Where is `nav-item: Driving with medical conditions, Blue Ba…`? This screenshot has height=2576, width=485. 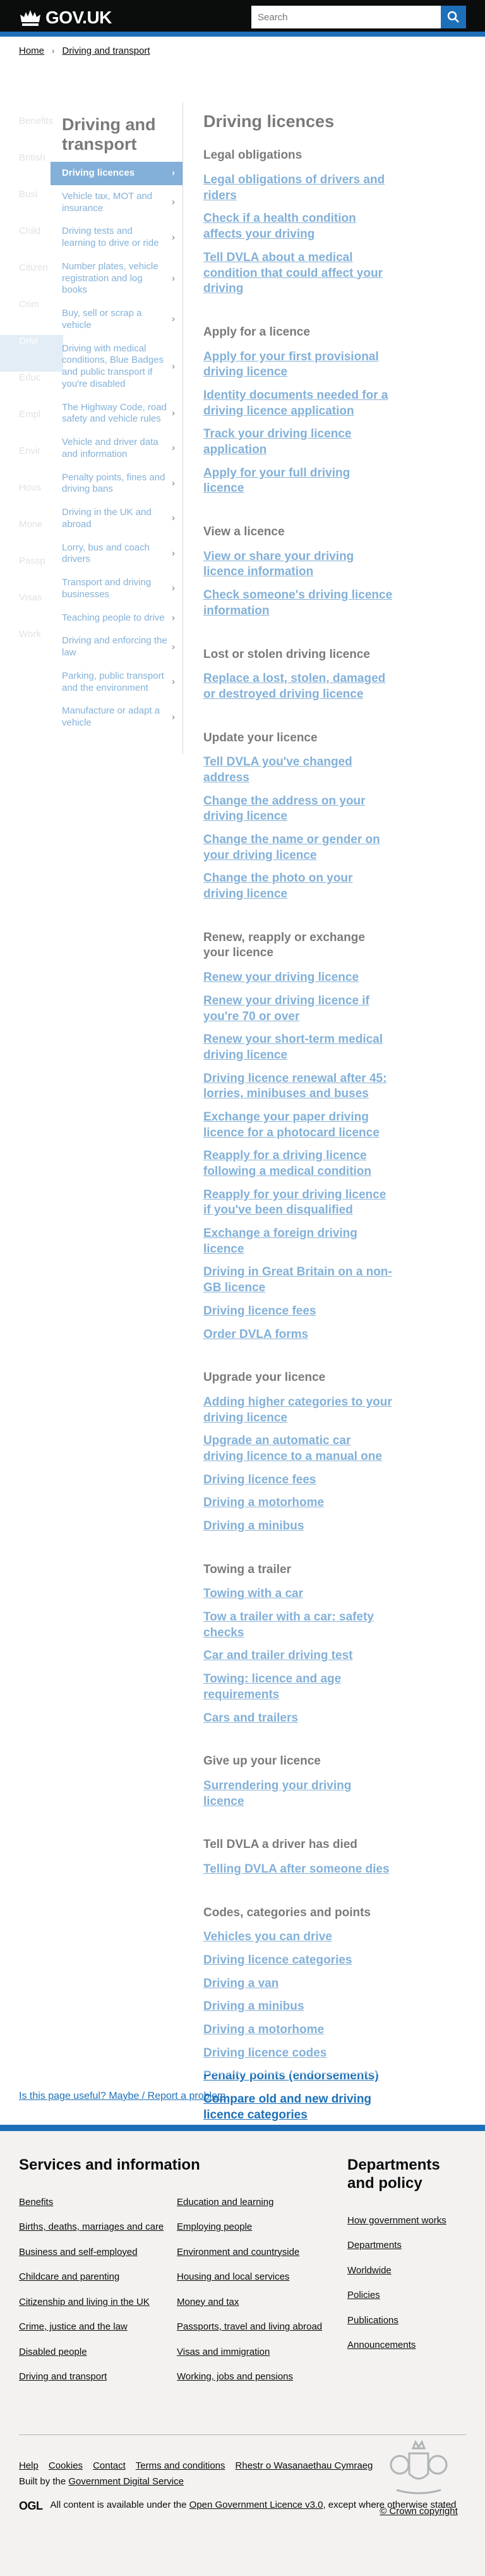 nav-item: Driving with medical conditions, Blue Ba… is located at coordinates (117, 366).